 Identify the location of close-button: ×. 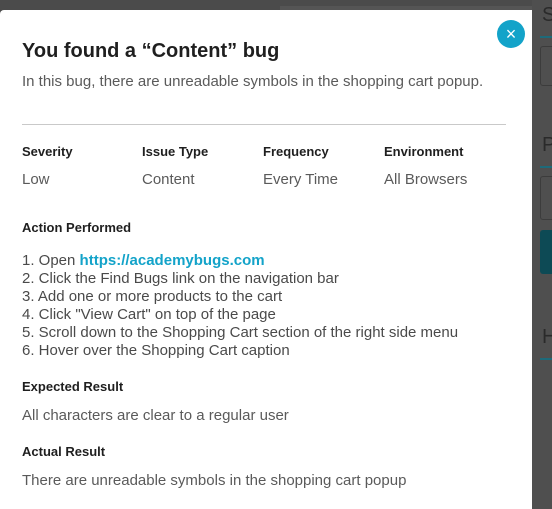
(511, 34).